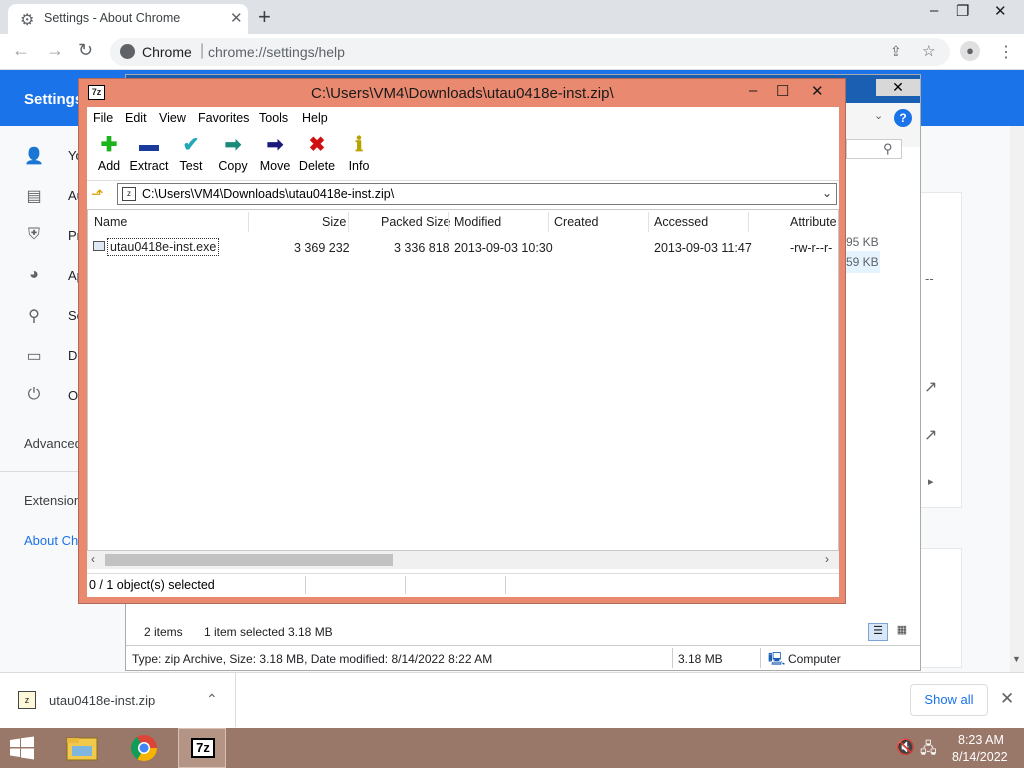  I want to click on power-icon: ⏻, so click(34, 394).